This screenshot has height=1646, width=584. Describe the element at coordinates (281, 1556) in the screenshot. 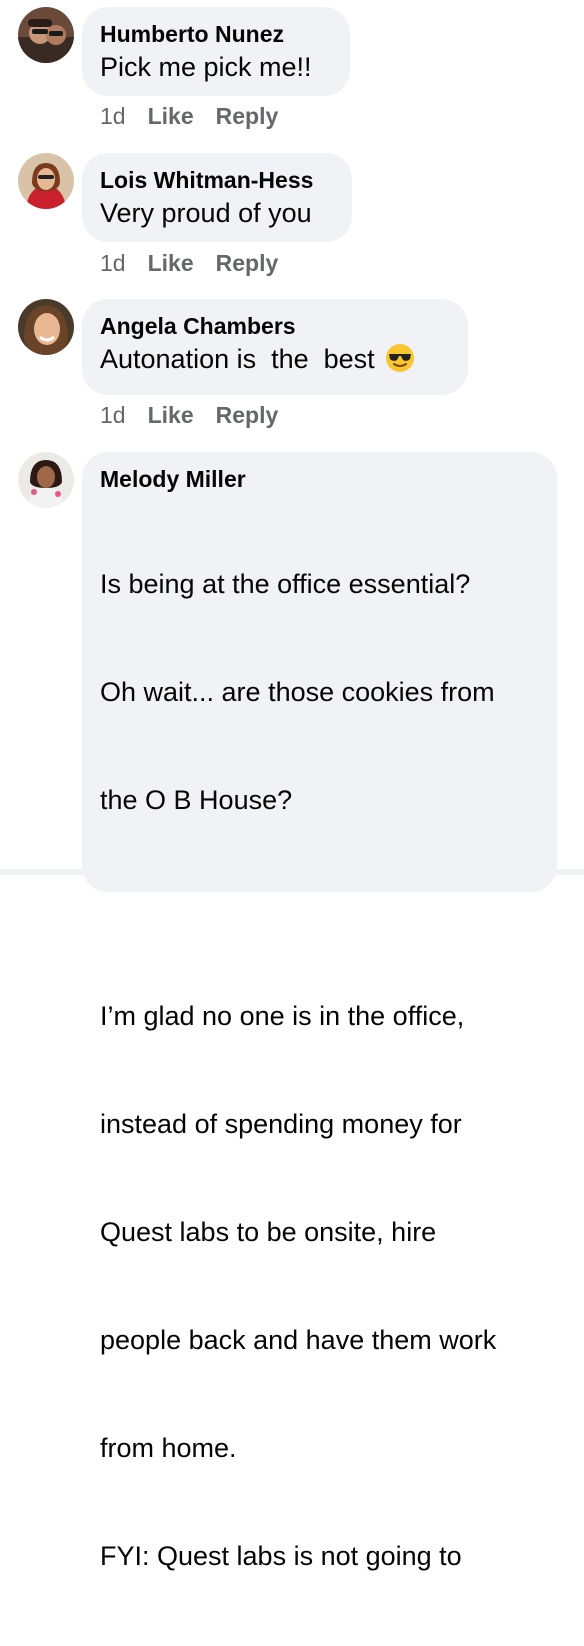

I see `comment-text-line: FYI: Quest labs is not going to` at that location.